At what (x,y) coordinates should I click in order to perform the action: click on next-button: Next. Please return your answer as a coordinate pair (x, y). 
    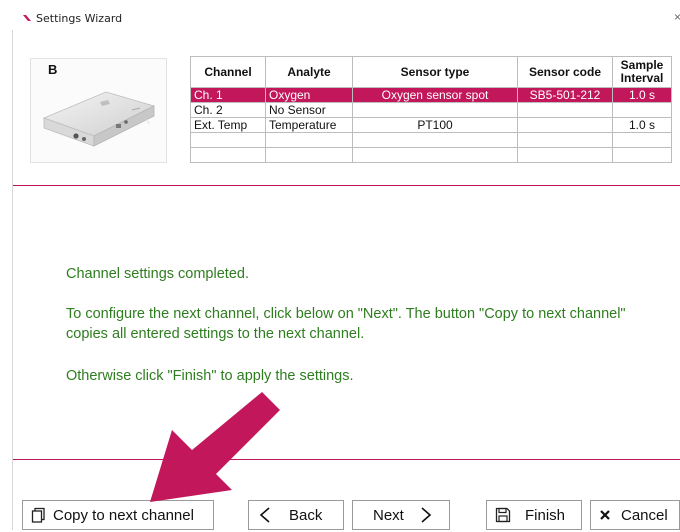
    Looking at the image, I should click on (401, 515).